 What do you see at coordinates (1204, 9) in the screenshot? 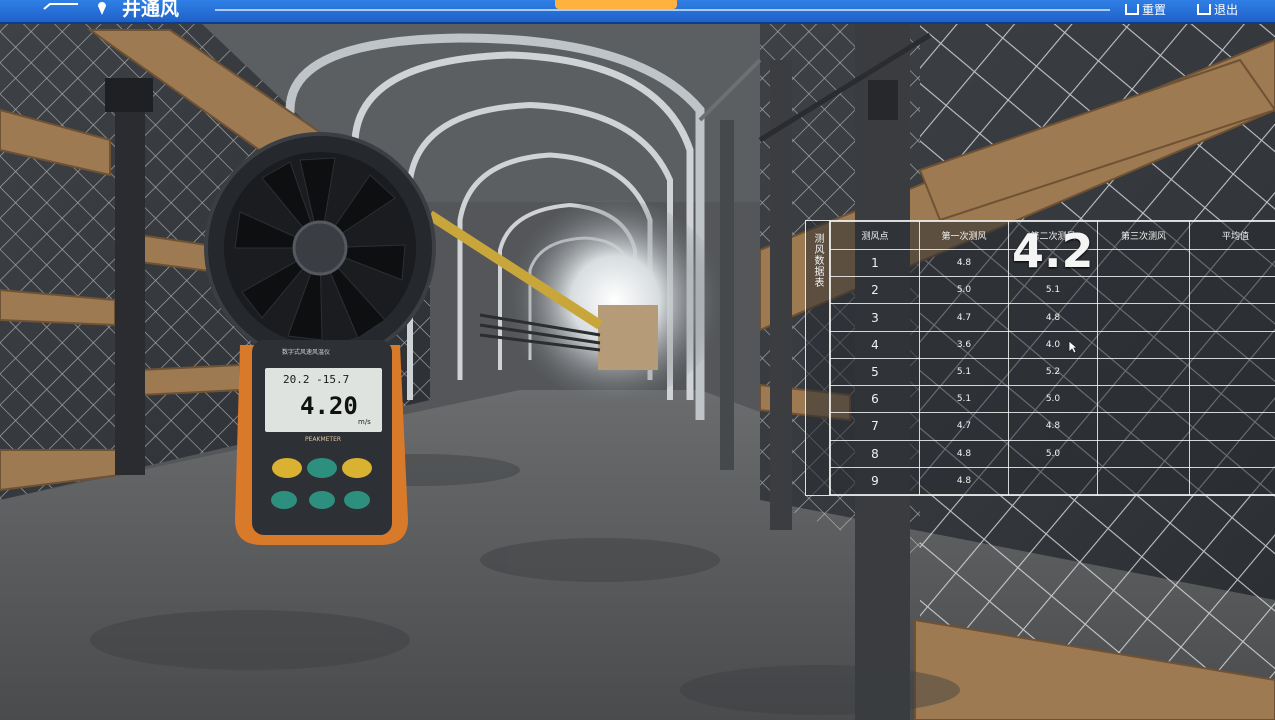
I see `exit-icon` at bounding box center [1204, 9].